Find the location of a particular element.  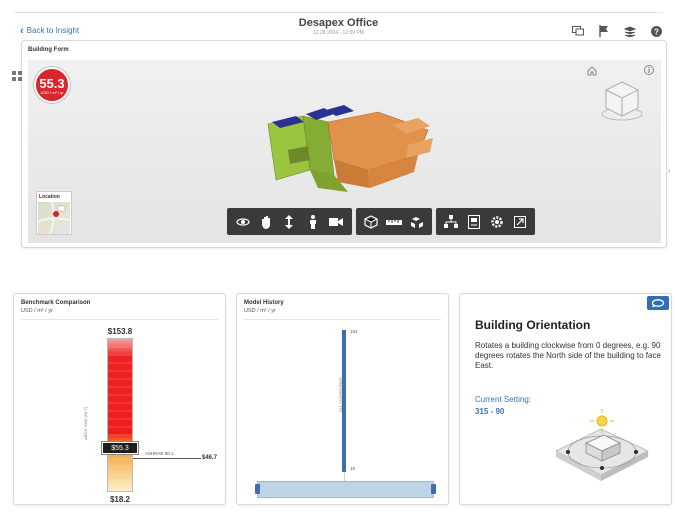

fullscreen-icon is located at coordinates (520, 222).